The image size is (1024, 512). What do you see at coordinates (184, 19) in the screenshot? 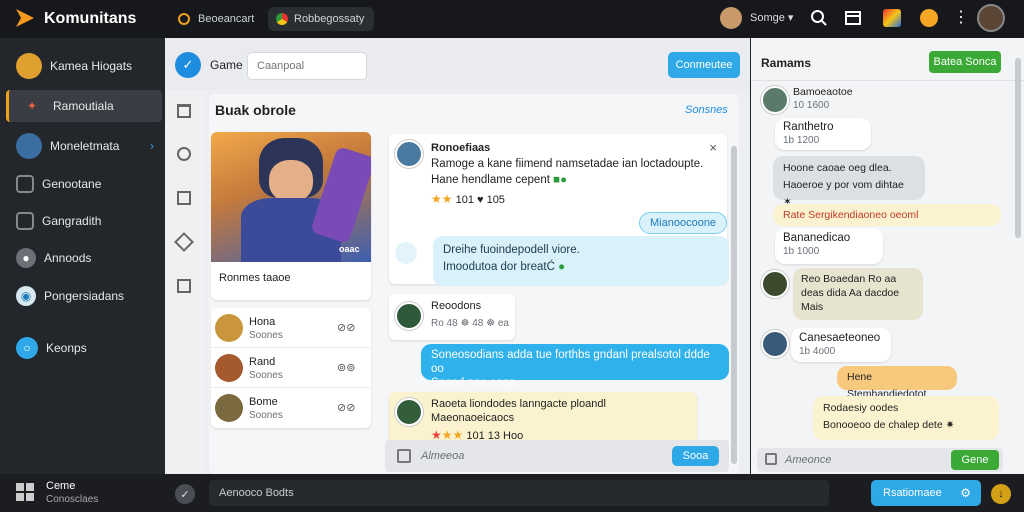
I see `clock-icon` at bounding box center [184, 19].